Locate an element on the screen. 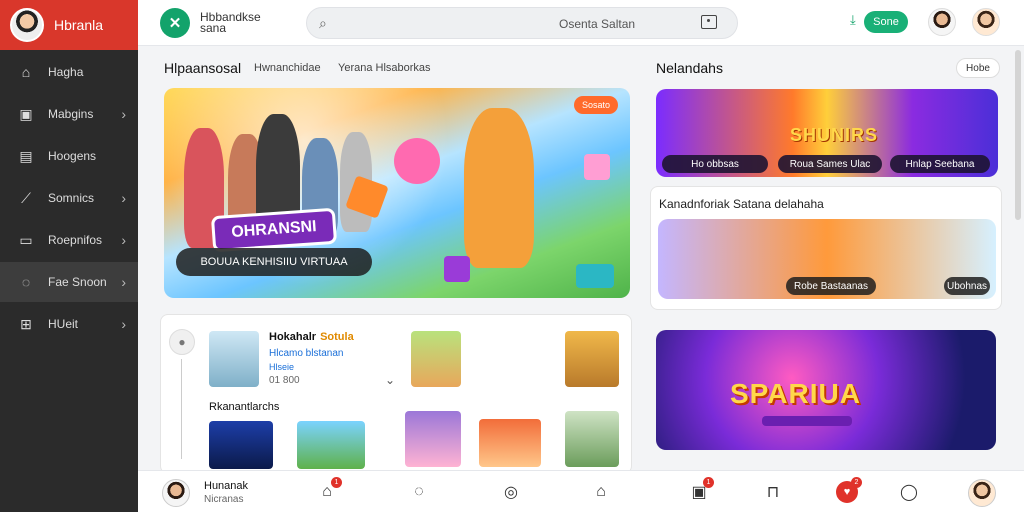 The image size is (1024, 512). chevron-down-icon: ⌄ is located at coordinates (390, 380).